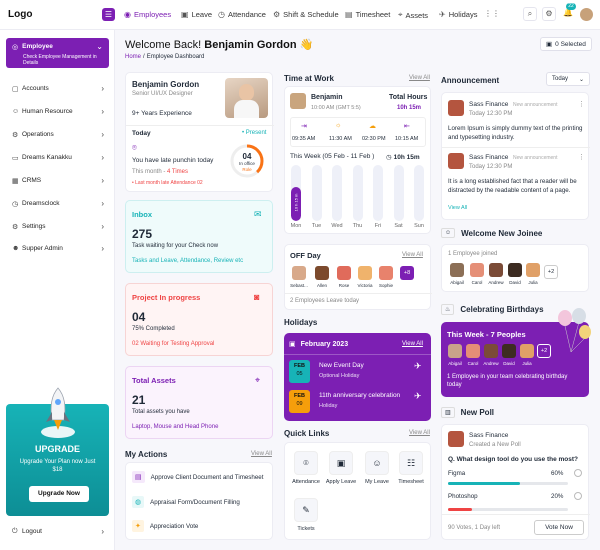 The height and width of the screenshot is (550, 600). Describe the element at coordinates (175, 427) in the screenshot. I see `assets-link: Laptop, Mouse and Head Phone` at that location.